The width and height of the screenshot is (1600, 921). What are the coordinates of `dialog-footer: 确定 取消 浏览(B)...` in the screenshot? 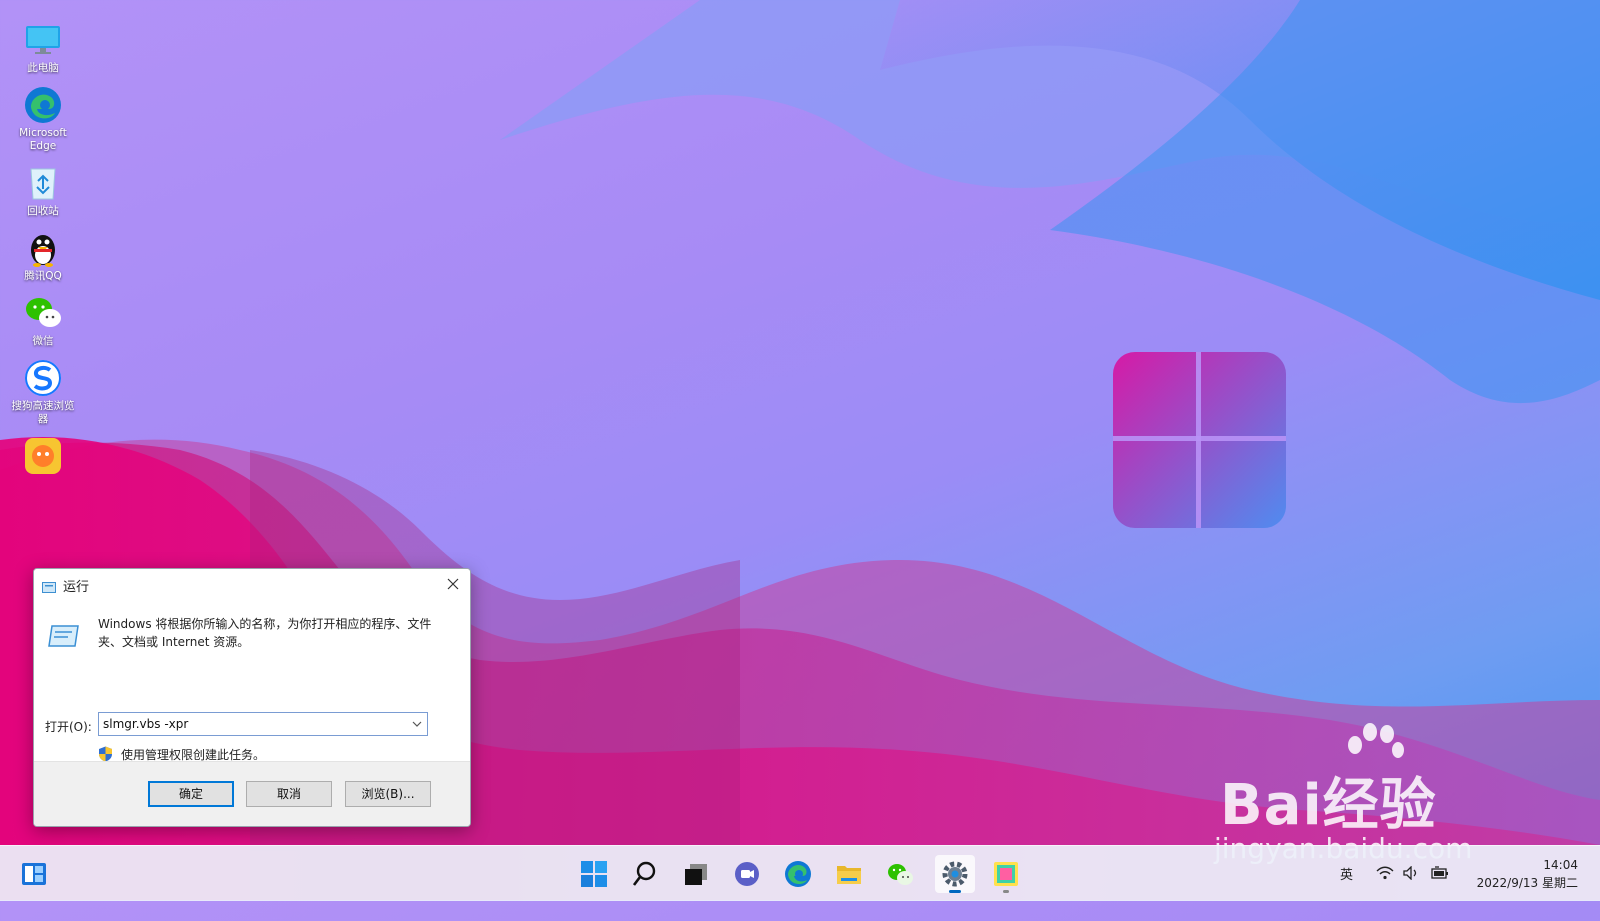 It's located at (252, 793).